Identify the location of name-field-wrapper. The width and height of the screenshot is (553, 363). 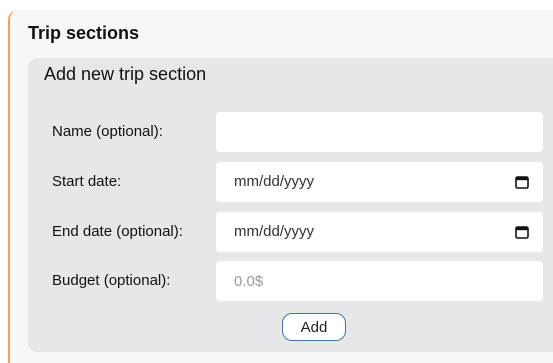
(379, 132).